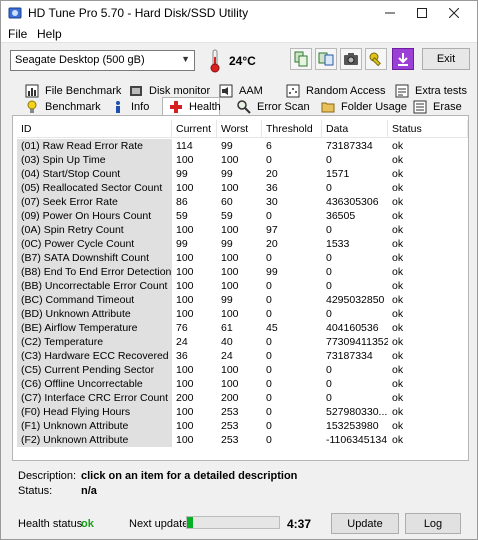  What do you see at coordinates (227, 202) in the screenshot?
I see `cell-worst: 60` at bounding box center [227, 202].